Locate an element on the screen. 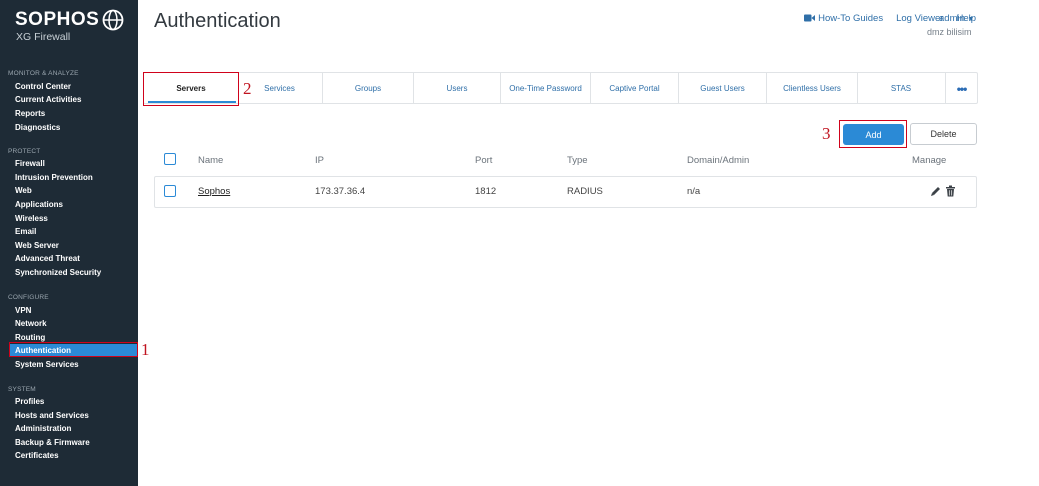 This screenshot has width=1039, height=486. sidebar-item-synchronized-security: Synchronized Security is located at coordinates (73, 272).